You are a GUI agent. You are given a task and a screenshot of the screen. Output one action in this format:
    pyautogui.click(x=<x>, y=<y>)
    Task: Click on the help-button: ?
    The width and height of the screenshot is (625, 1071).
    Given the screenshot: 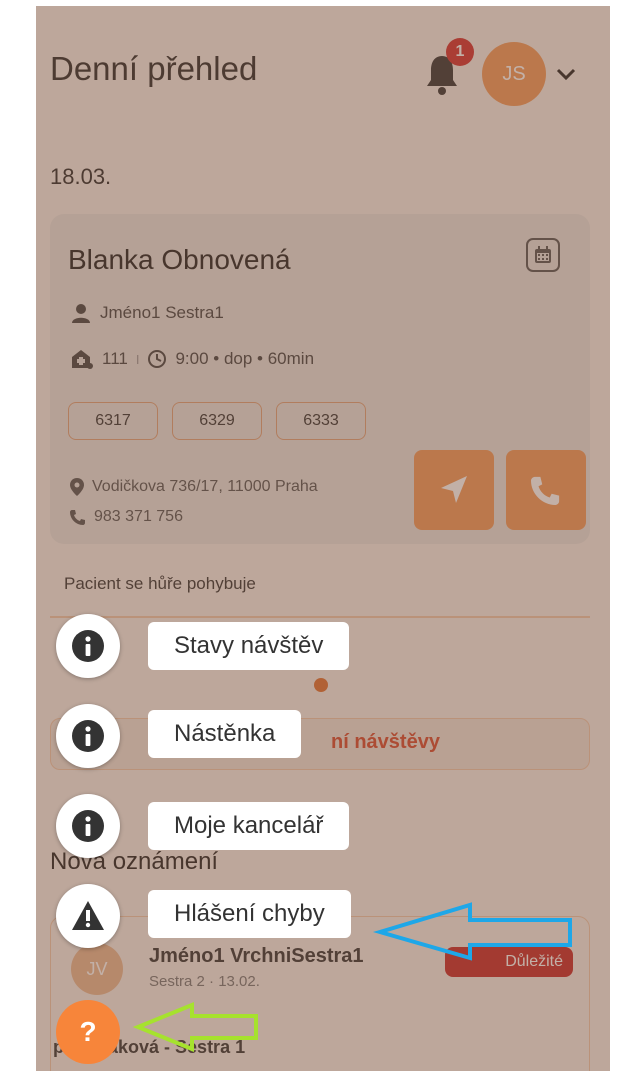 What is the action you would take?
    pyautogui.click(x=88, y=1032)
    